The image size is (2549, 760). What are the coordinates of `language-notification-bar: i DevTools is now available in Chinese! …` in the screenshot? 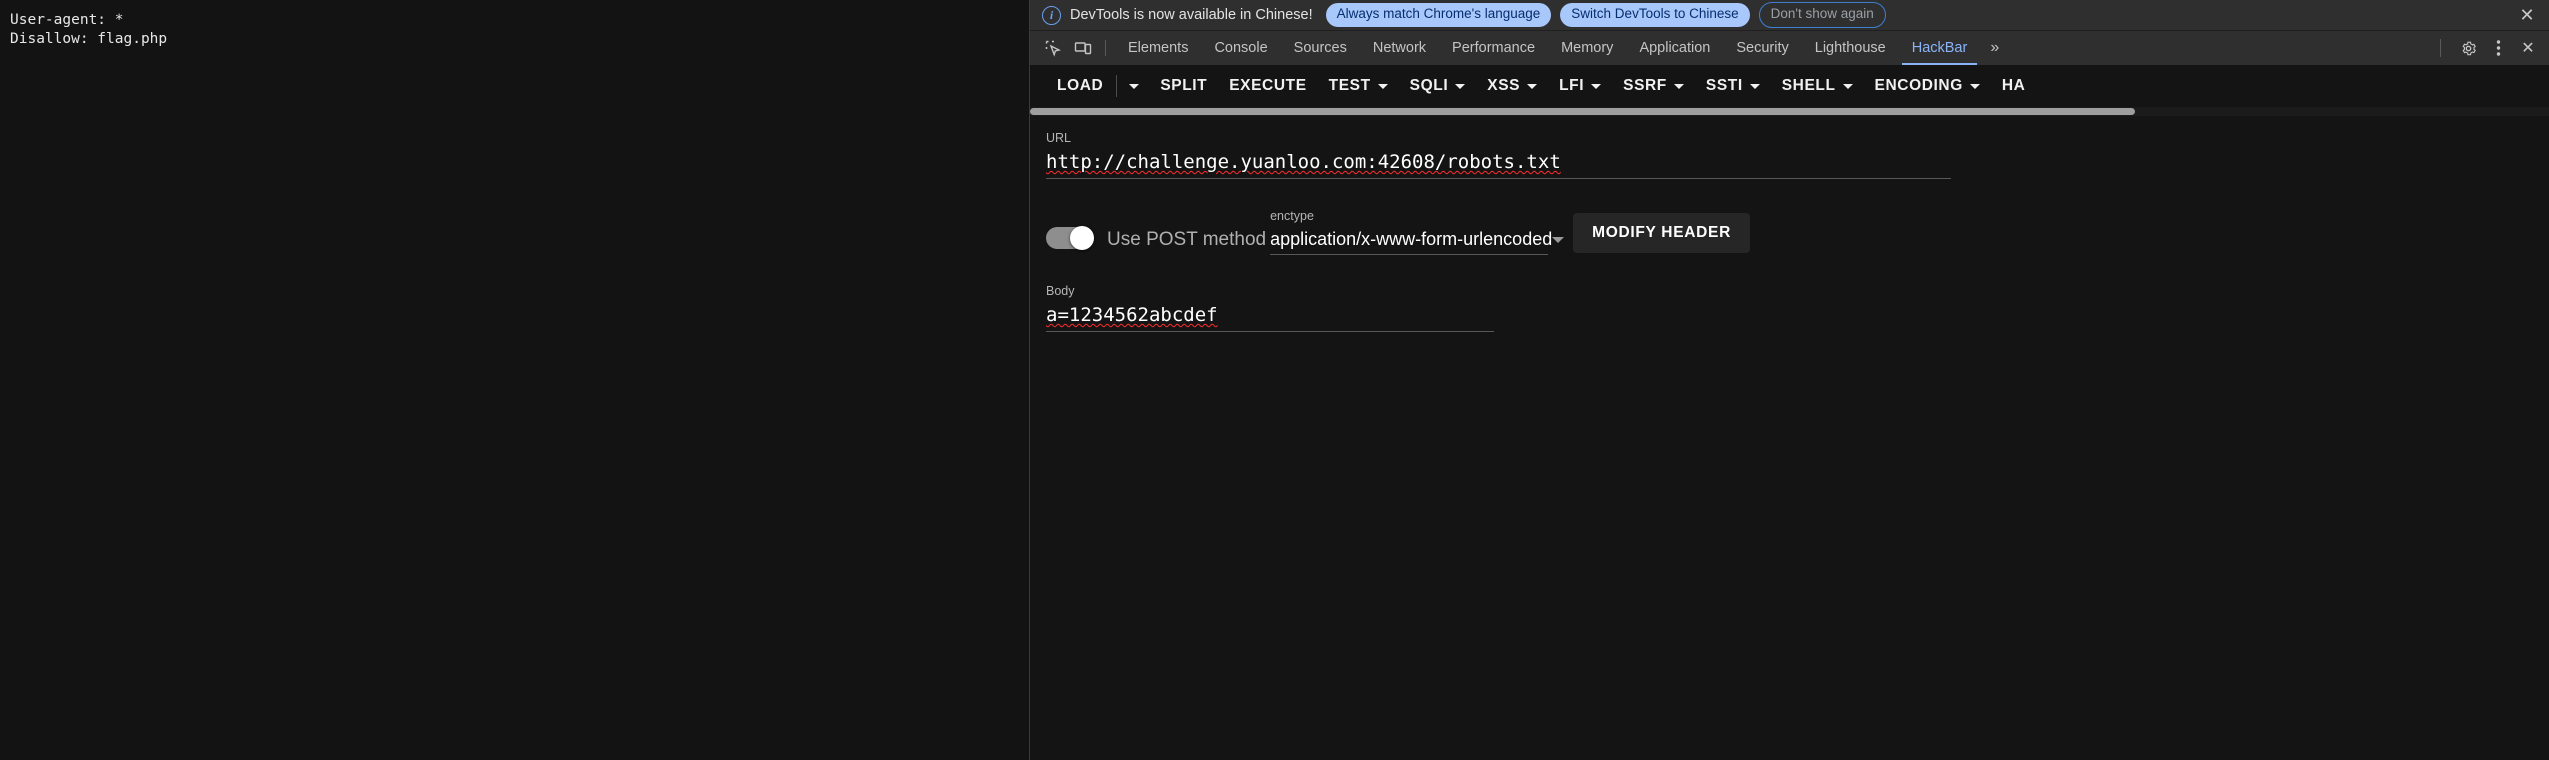 It's located at (1789, 15).